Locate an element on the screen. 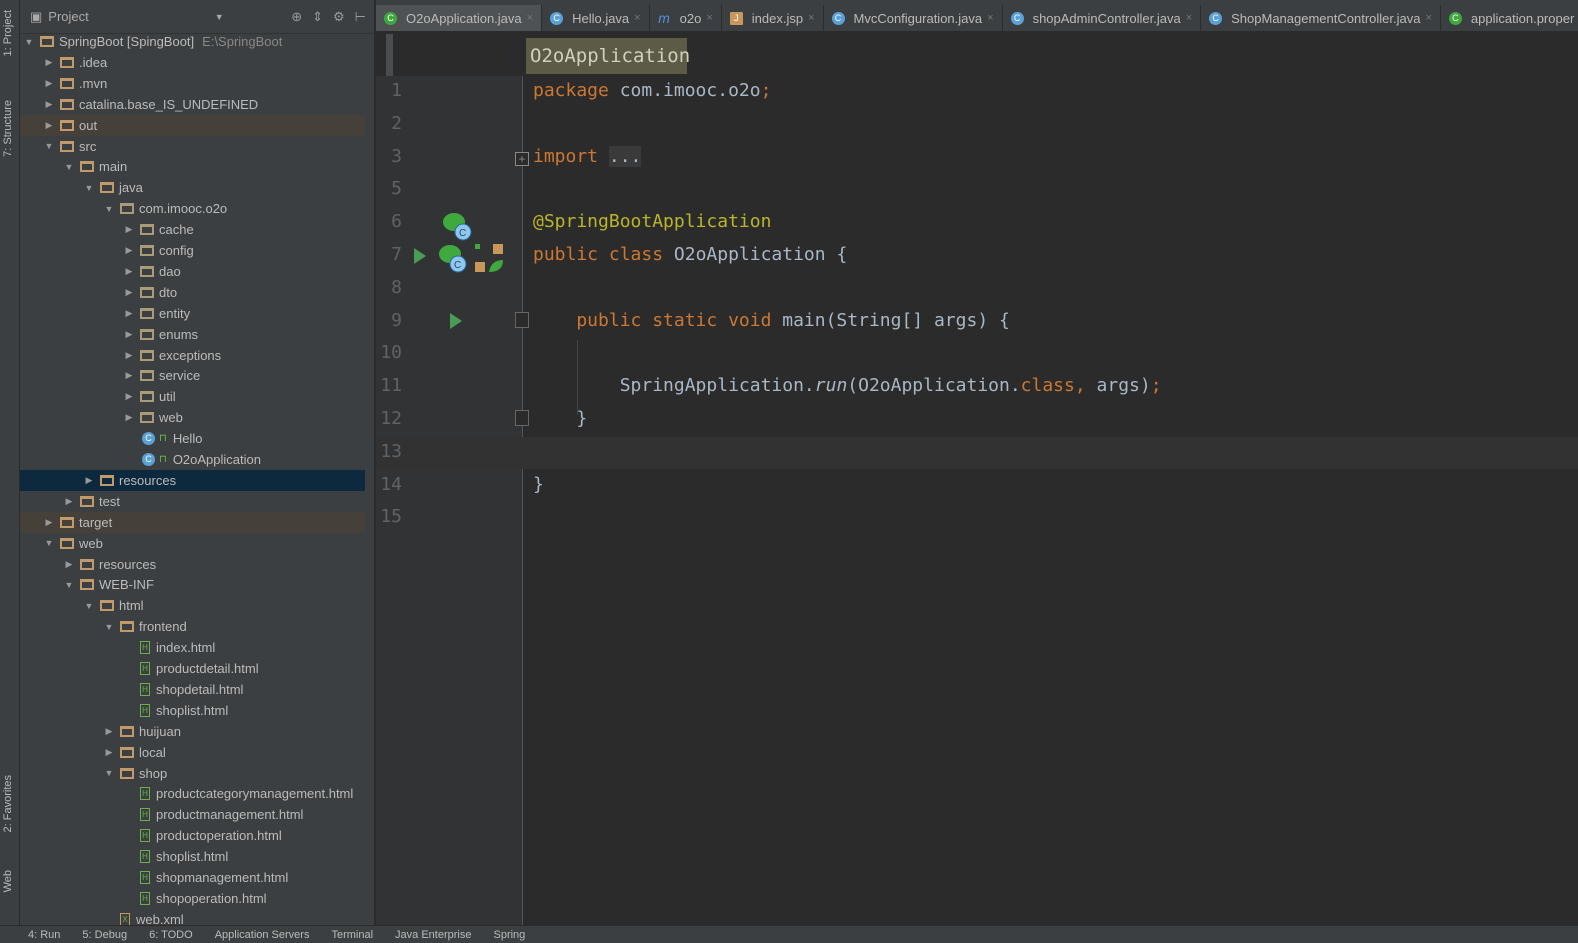 This screenshot has height=943, width=1578. tree-item: ▶ out is located at coordinates (192, 125).